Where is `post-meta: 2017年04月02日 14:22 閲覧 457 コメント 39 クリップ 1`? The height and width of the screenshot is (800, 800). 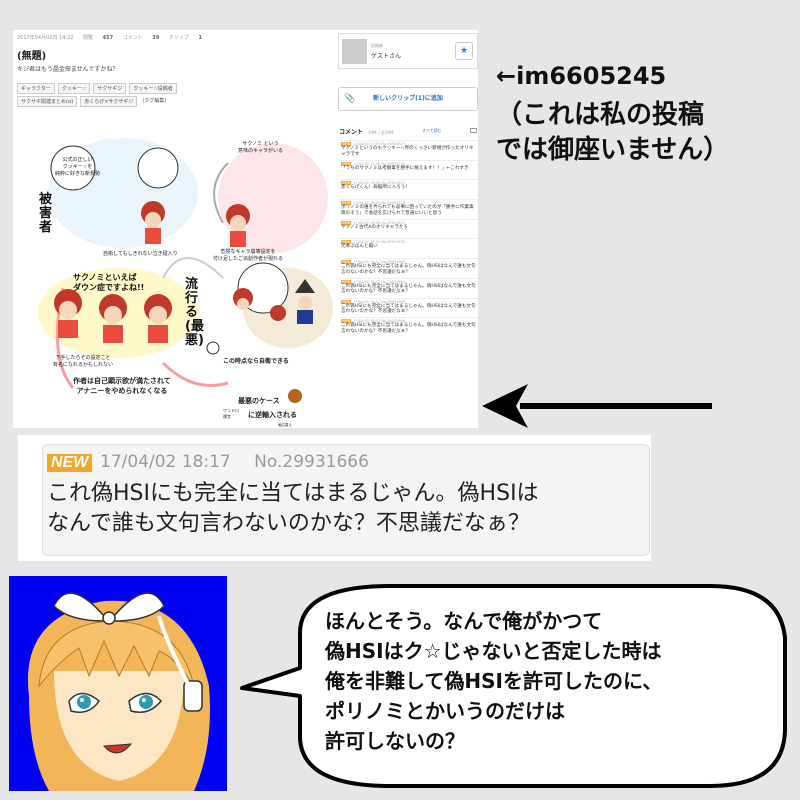
post-meta: 2017年04月02日 14:22 閲覧 457 コメント 39 クリップ 1 is located at coordinates (113, 37).